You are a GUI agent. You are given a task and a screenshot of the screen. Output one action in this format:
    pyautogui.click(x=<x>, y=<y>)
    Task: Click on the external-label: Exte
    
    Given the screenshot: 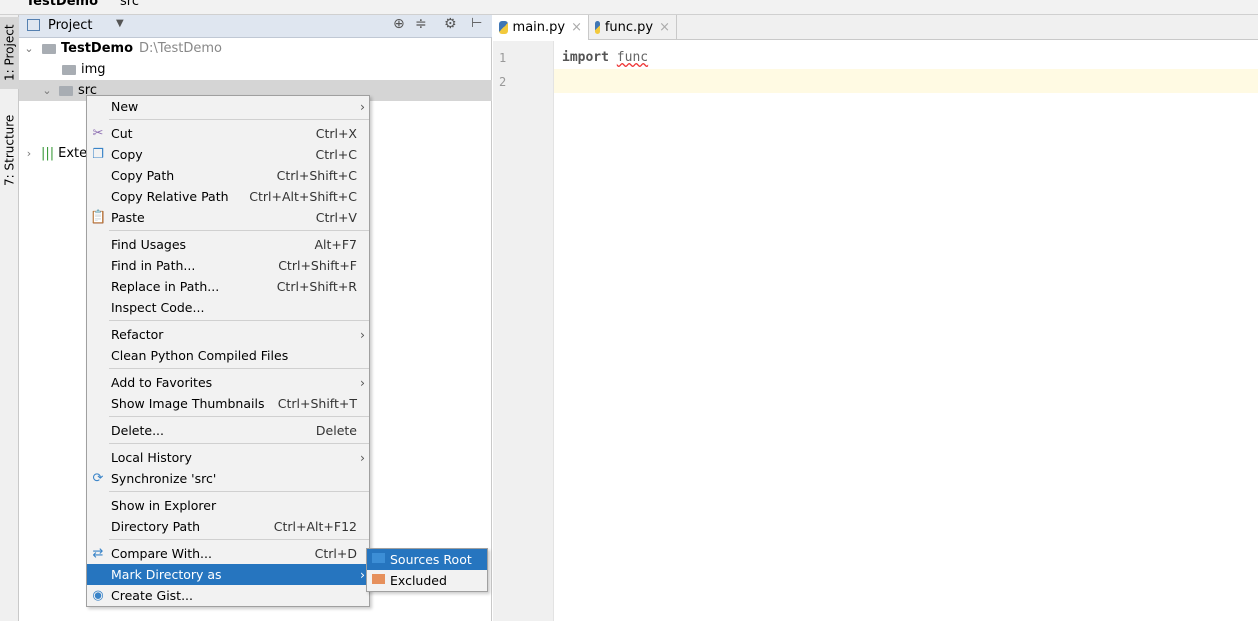 What is the action you would take?
    pyautogui.click(x=73, y=153)
    